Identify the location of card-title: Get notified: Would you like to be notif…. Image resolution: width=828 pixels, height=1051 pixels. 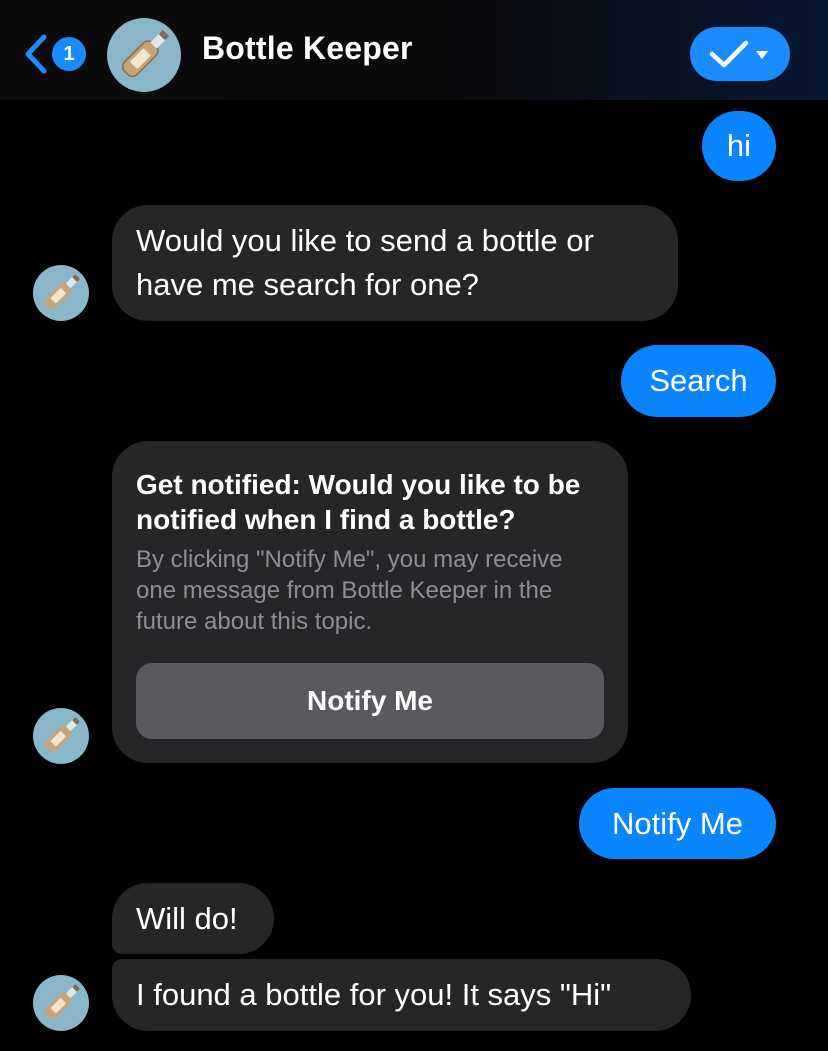
(358, 502).